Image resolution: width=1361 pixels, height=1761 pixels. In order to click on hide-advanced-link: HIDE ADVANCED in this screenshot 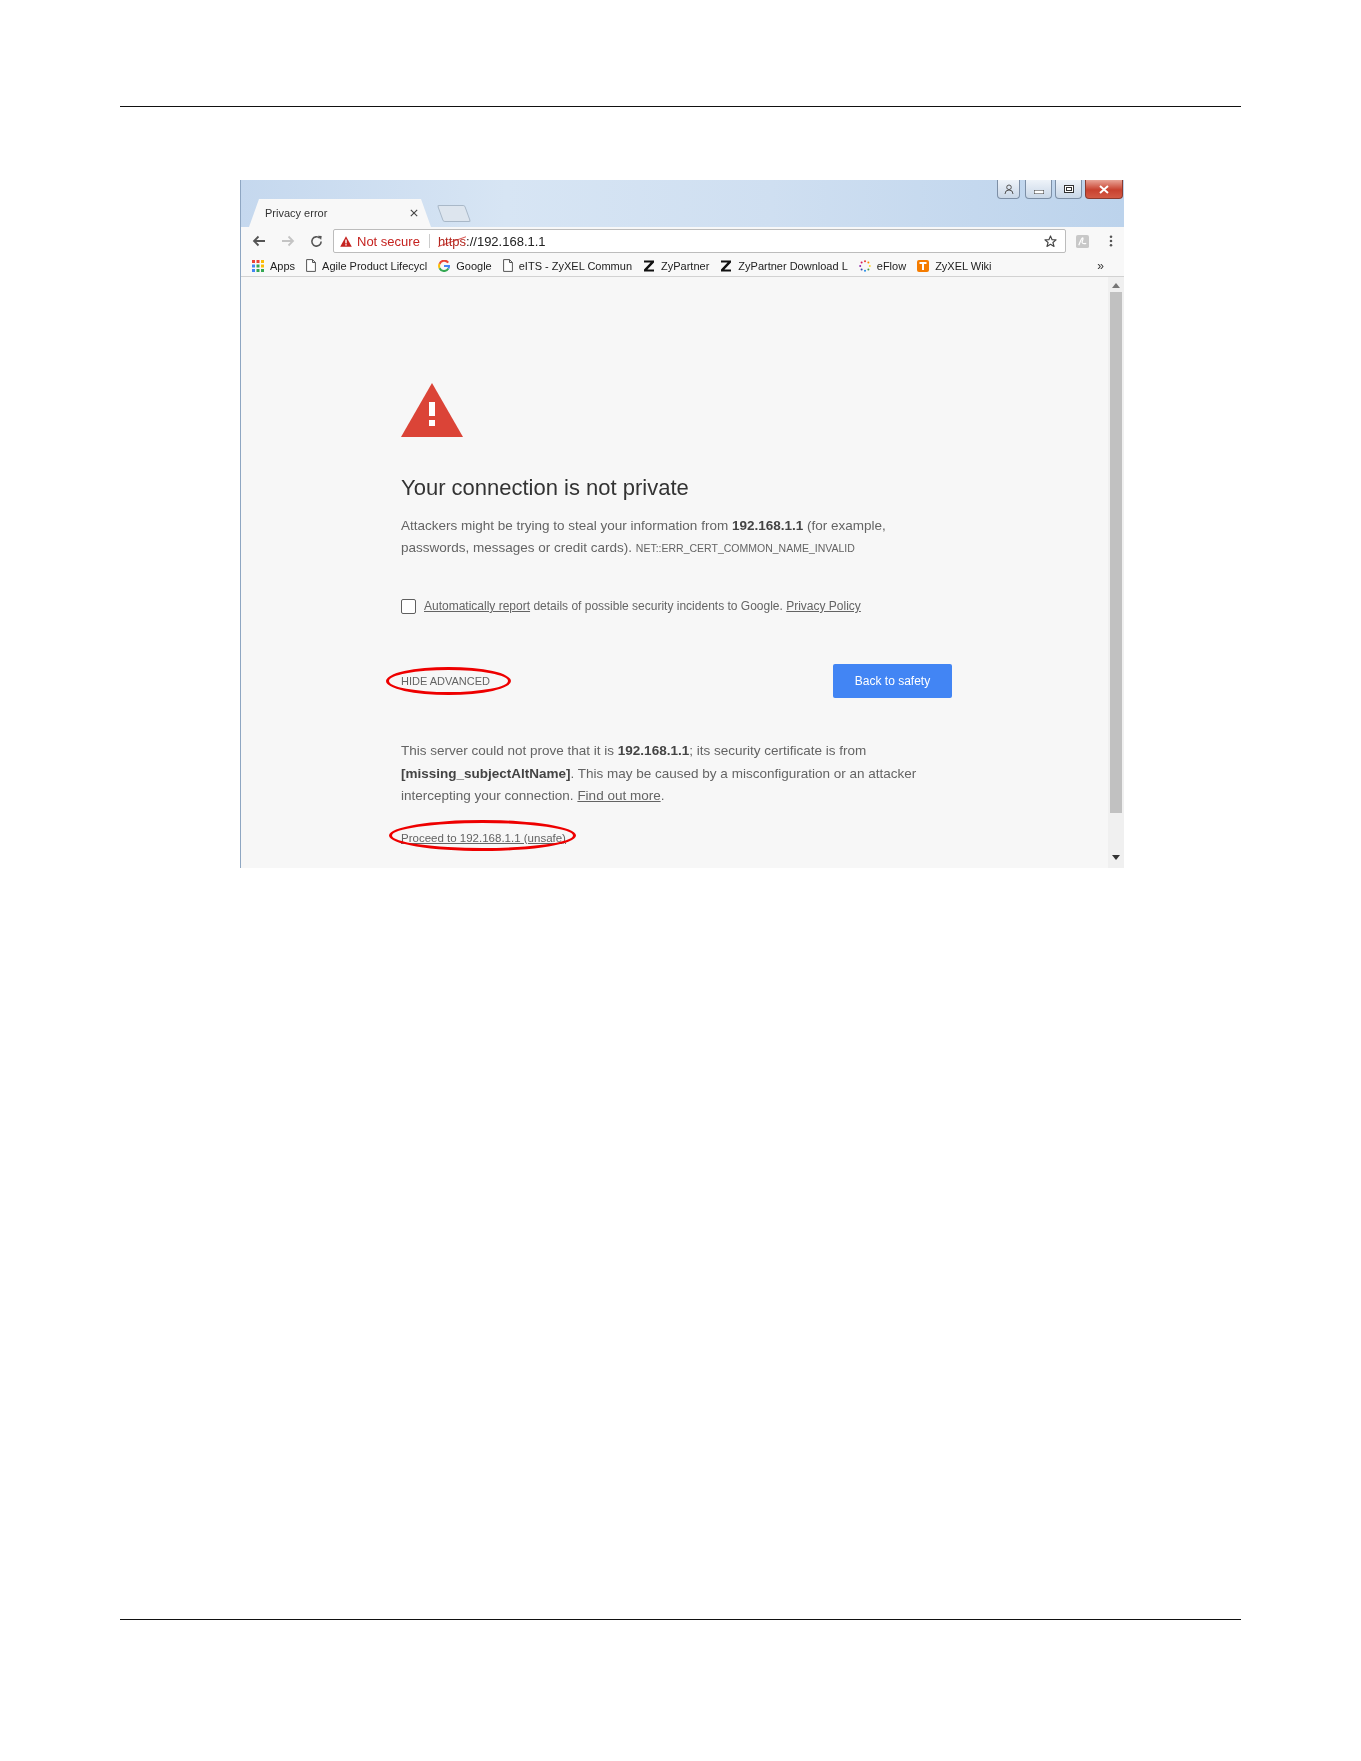, I will do `click(446, 681)`.